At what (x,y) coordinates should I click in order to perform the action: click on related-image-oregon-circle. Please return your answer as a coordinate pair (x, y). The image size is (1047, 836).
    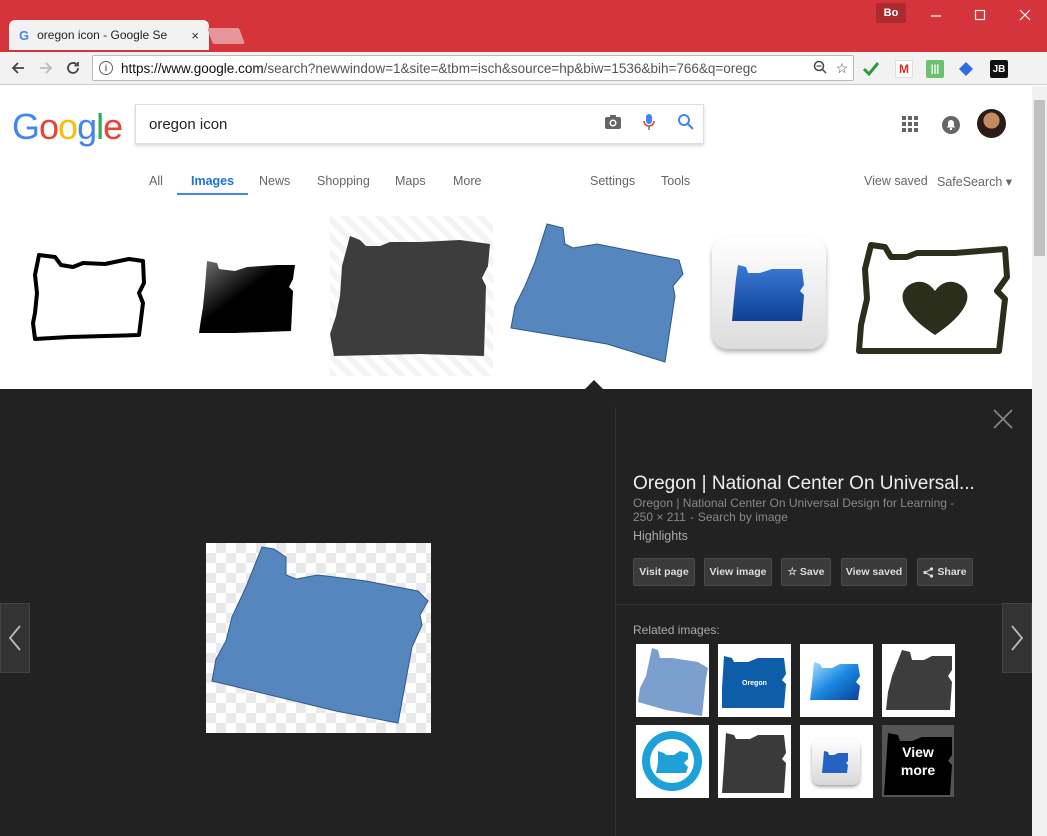
    Looking at the image, I should click on (672, 761).